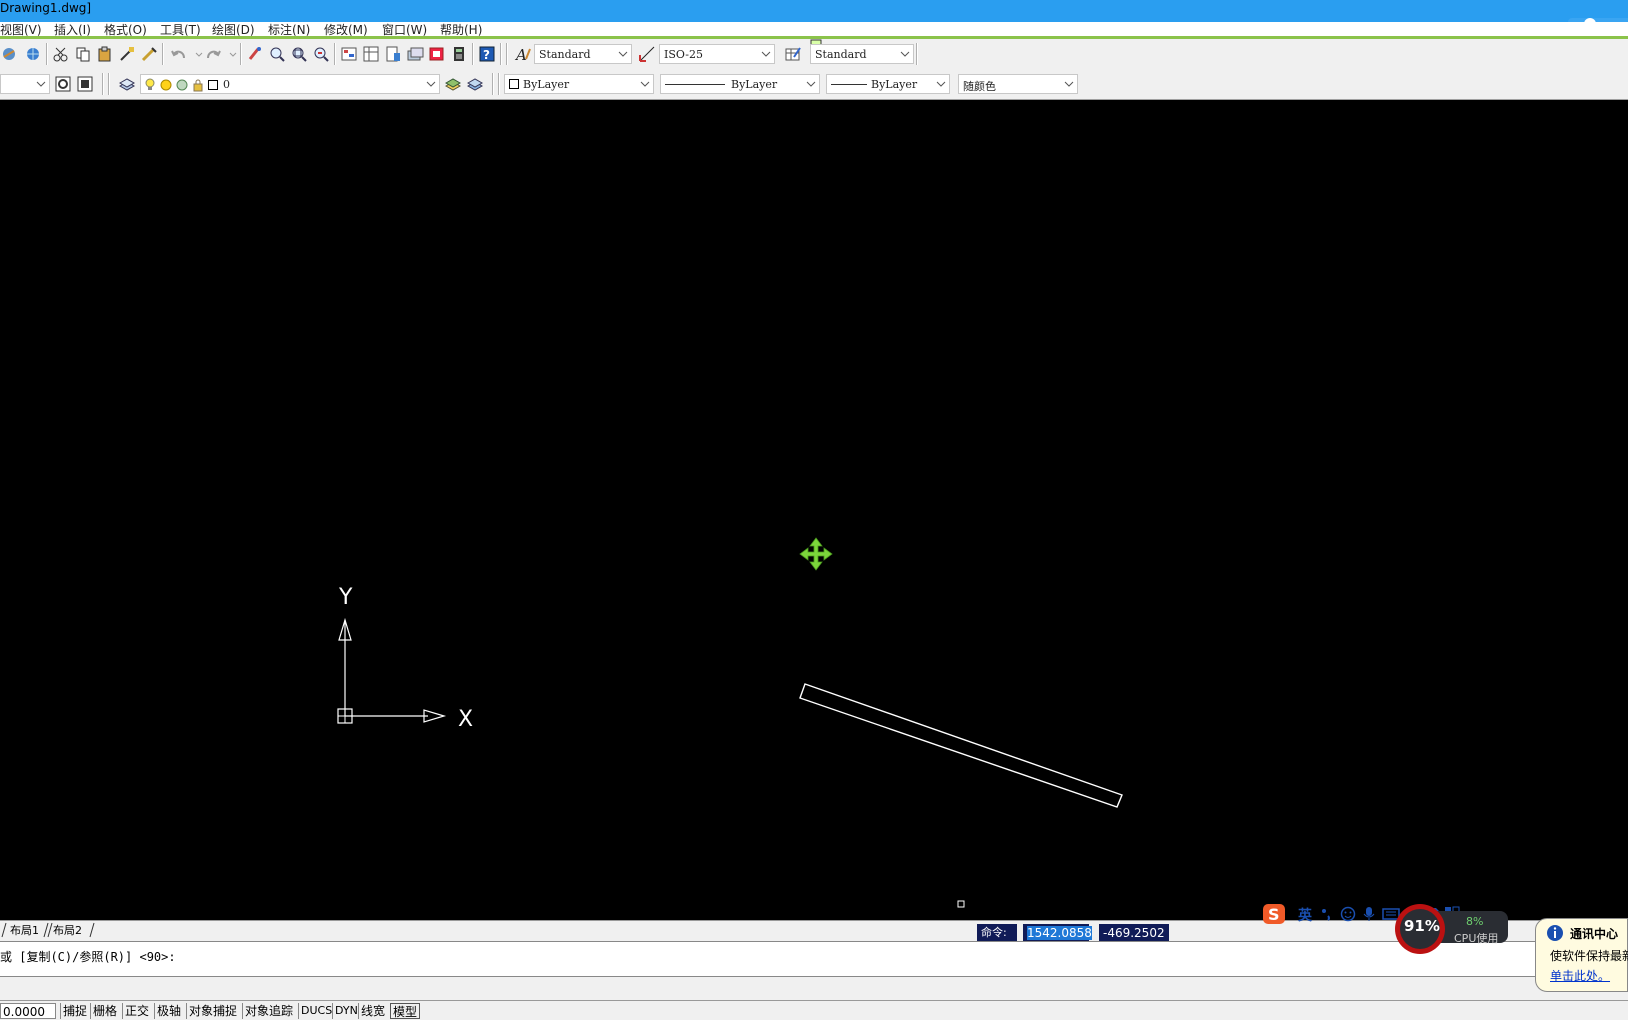  What do you see at coordinates (1555, 933) in the screenshot?
I see `info-icon` at bounding box center [1555, 933].